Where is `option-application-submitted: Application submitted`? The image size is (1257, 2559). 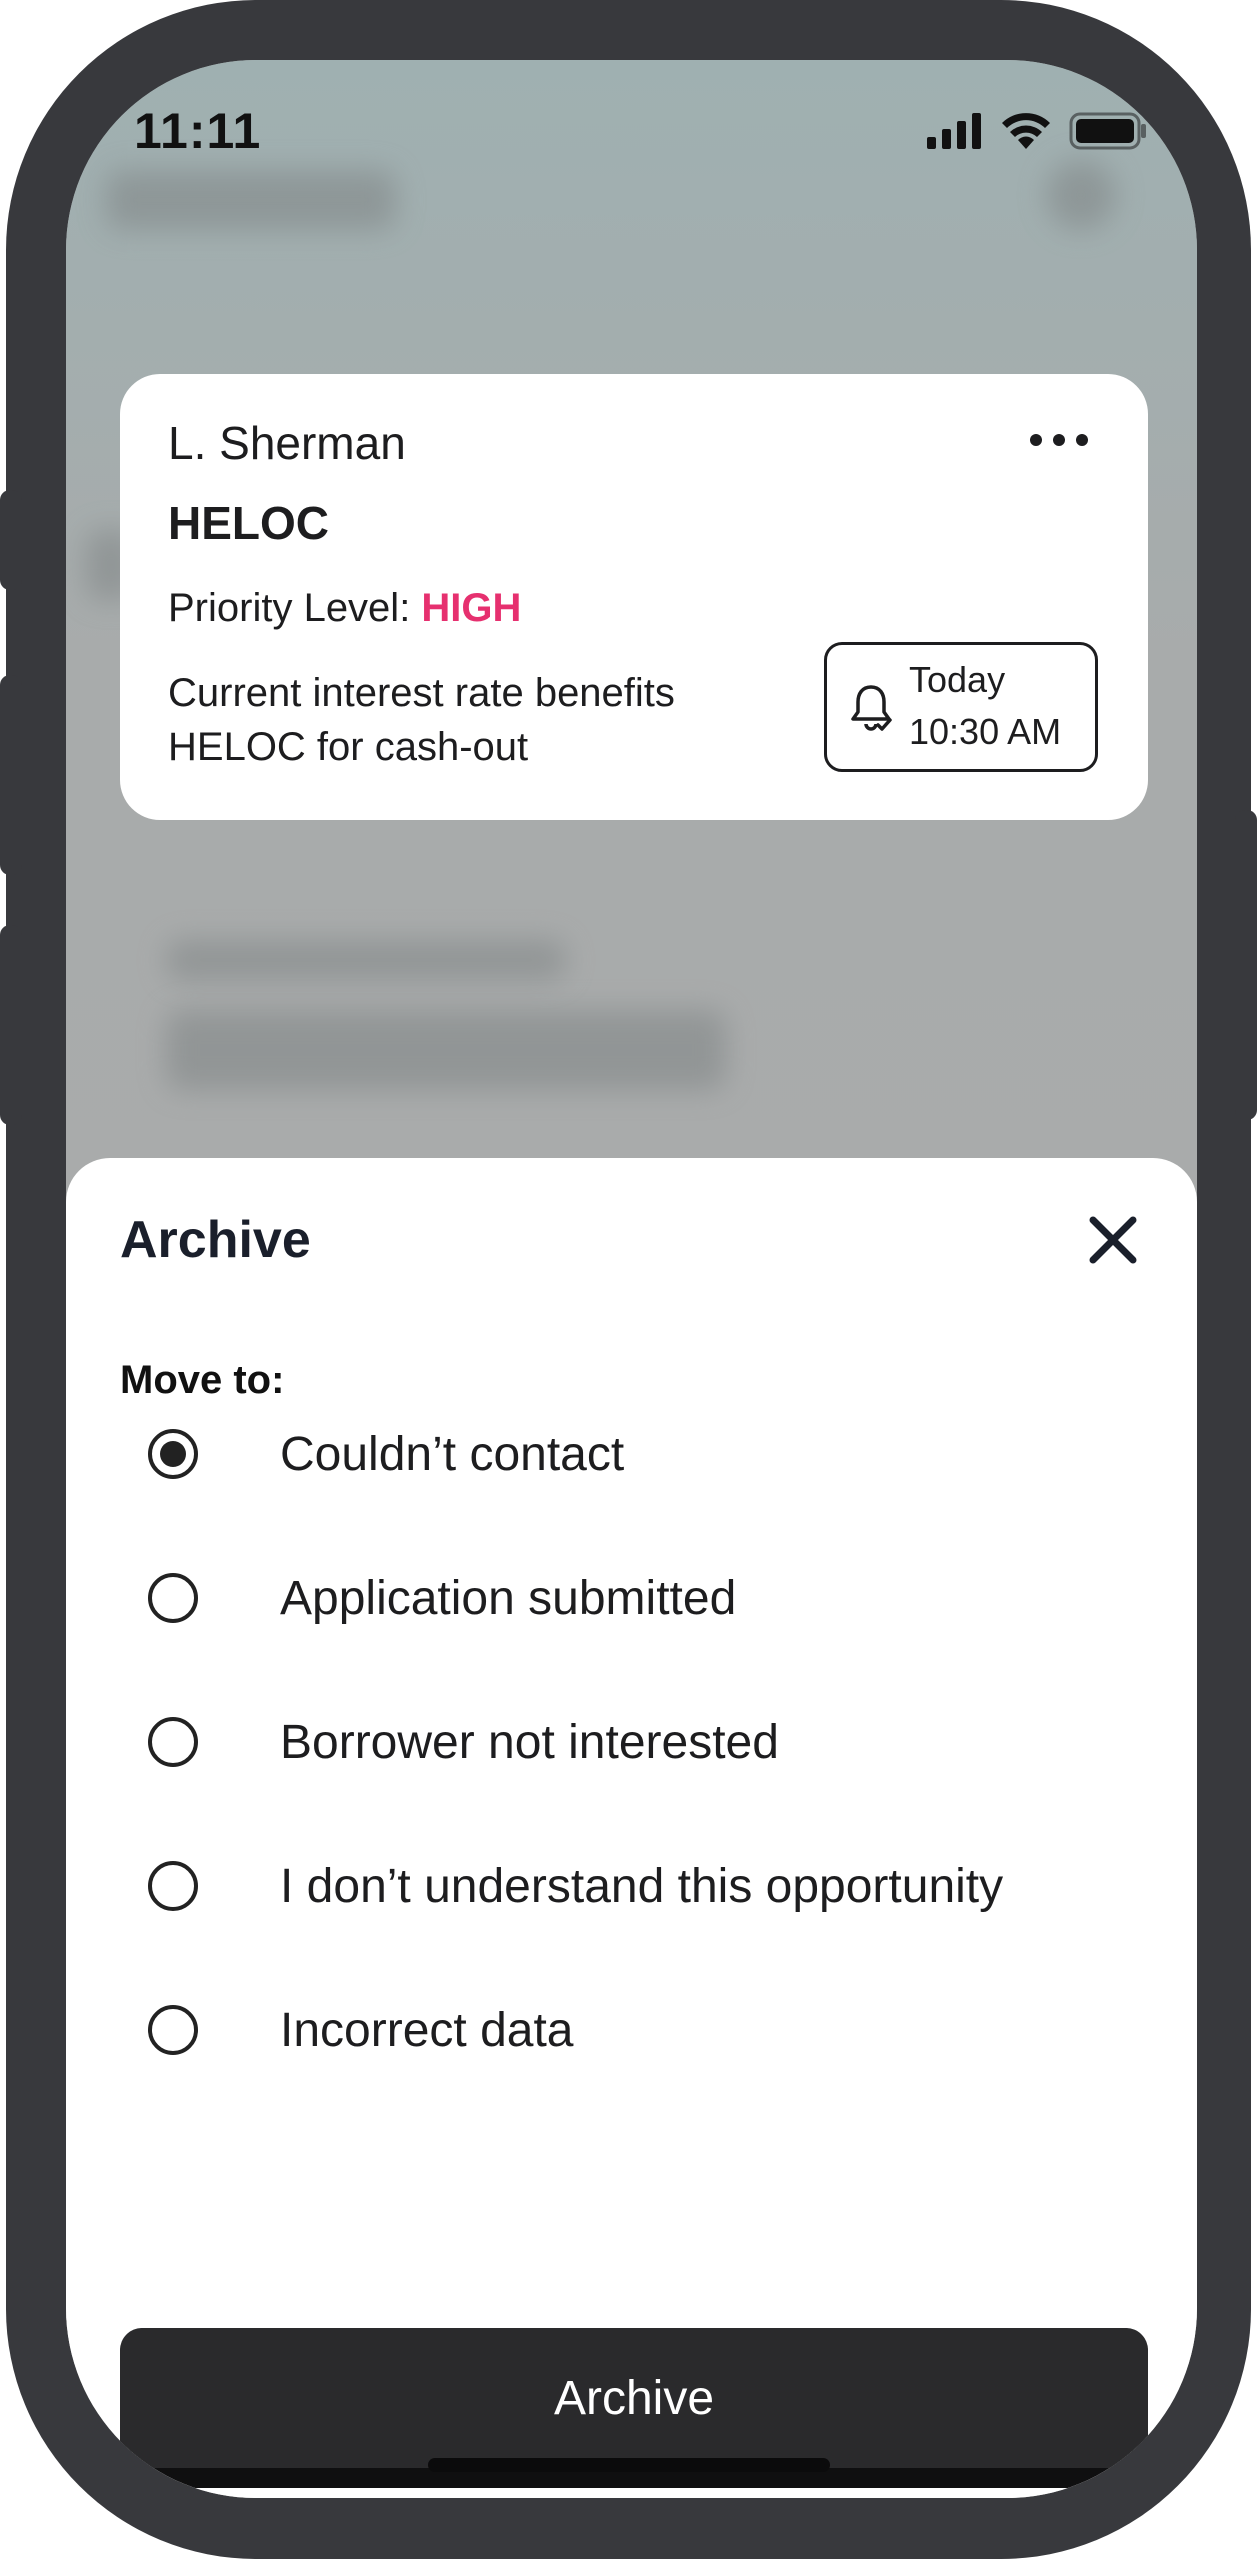 option-application-submitted: Application submitted is located at coordinates (442, 1598).